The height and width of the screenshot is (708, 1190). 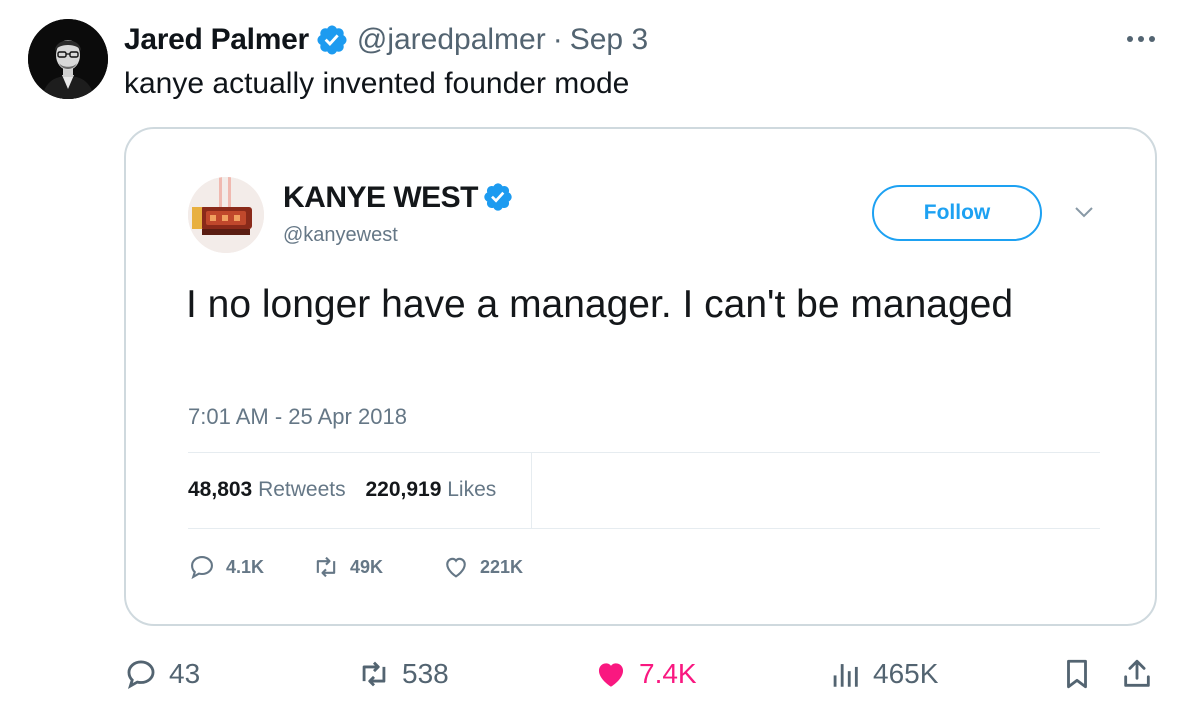 What do you see at coordinates (297, 416) in the screenshot?
I see `quoted-timestamp: 7:01 AM - 25 Apr 2018` at bounding box center [297, 416].